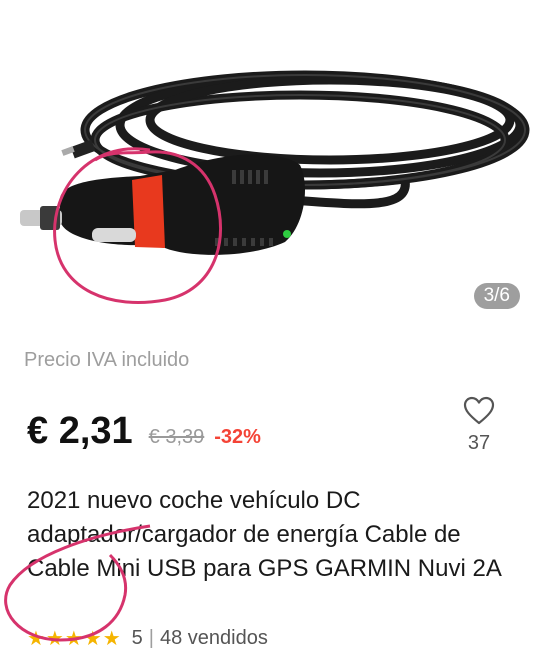  I want to click on original-price: € 3,39, so click(176, 437).